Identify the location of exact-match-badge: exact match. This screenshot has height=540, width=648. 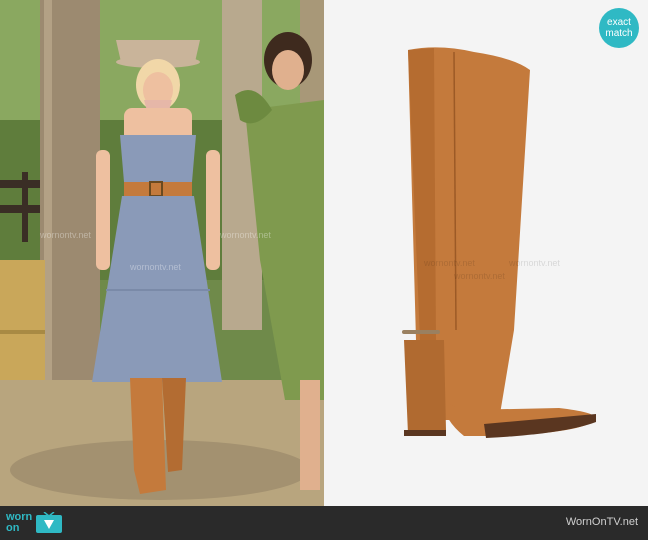
(619, 28).